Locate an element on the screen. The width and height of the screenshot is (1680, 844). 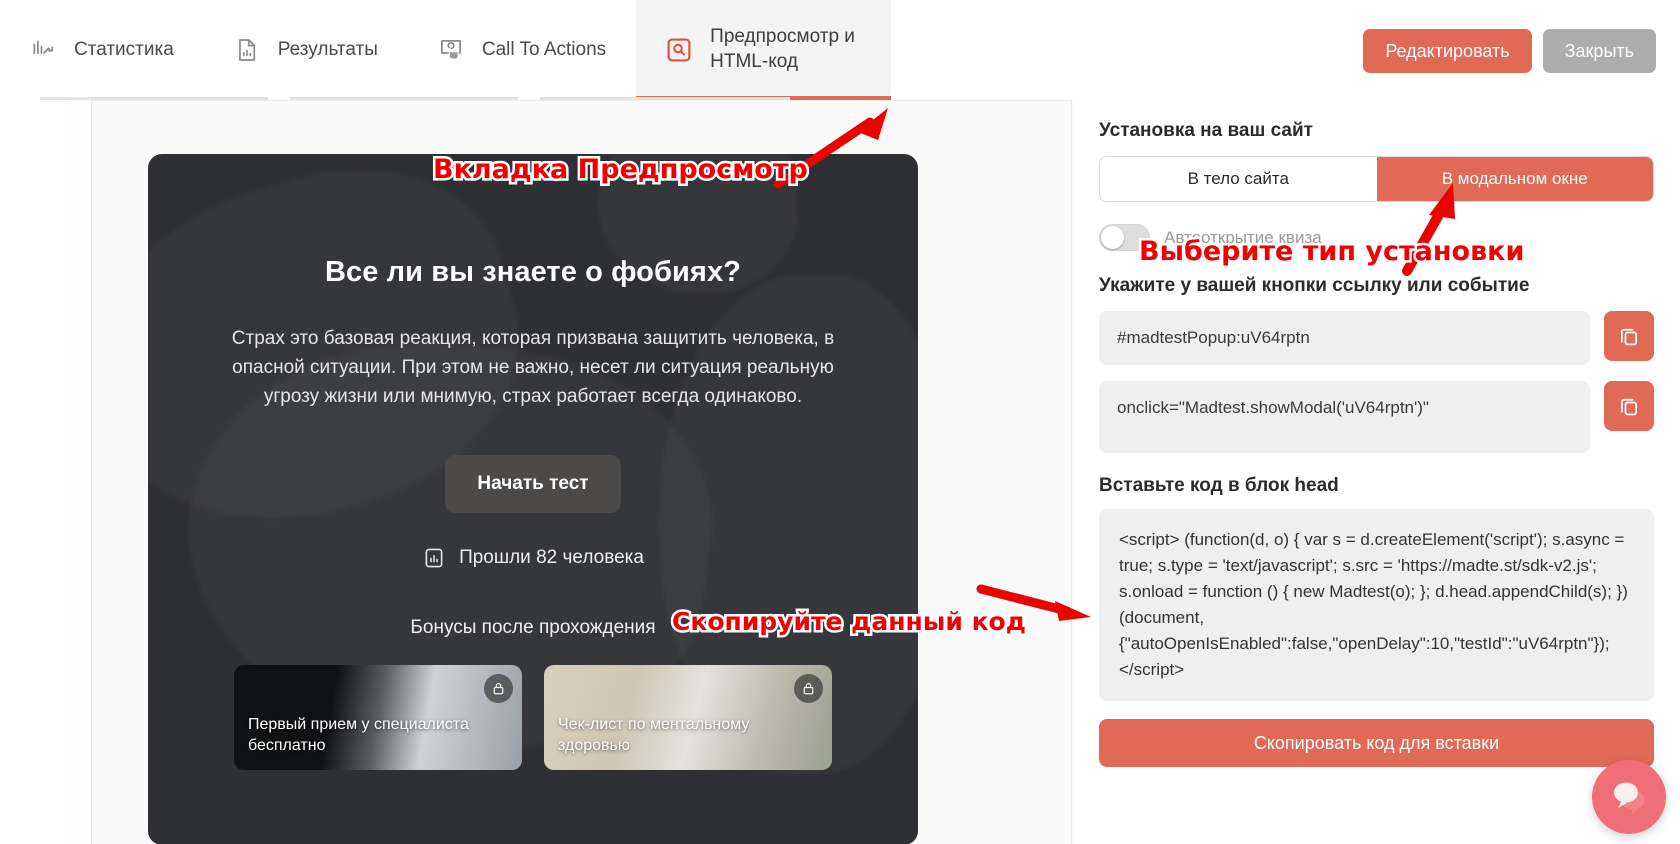
bonus-card-caption: Первый прием у специалиста бесплатно is located at coordinates (358, 735).